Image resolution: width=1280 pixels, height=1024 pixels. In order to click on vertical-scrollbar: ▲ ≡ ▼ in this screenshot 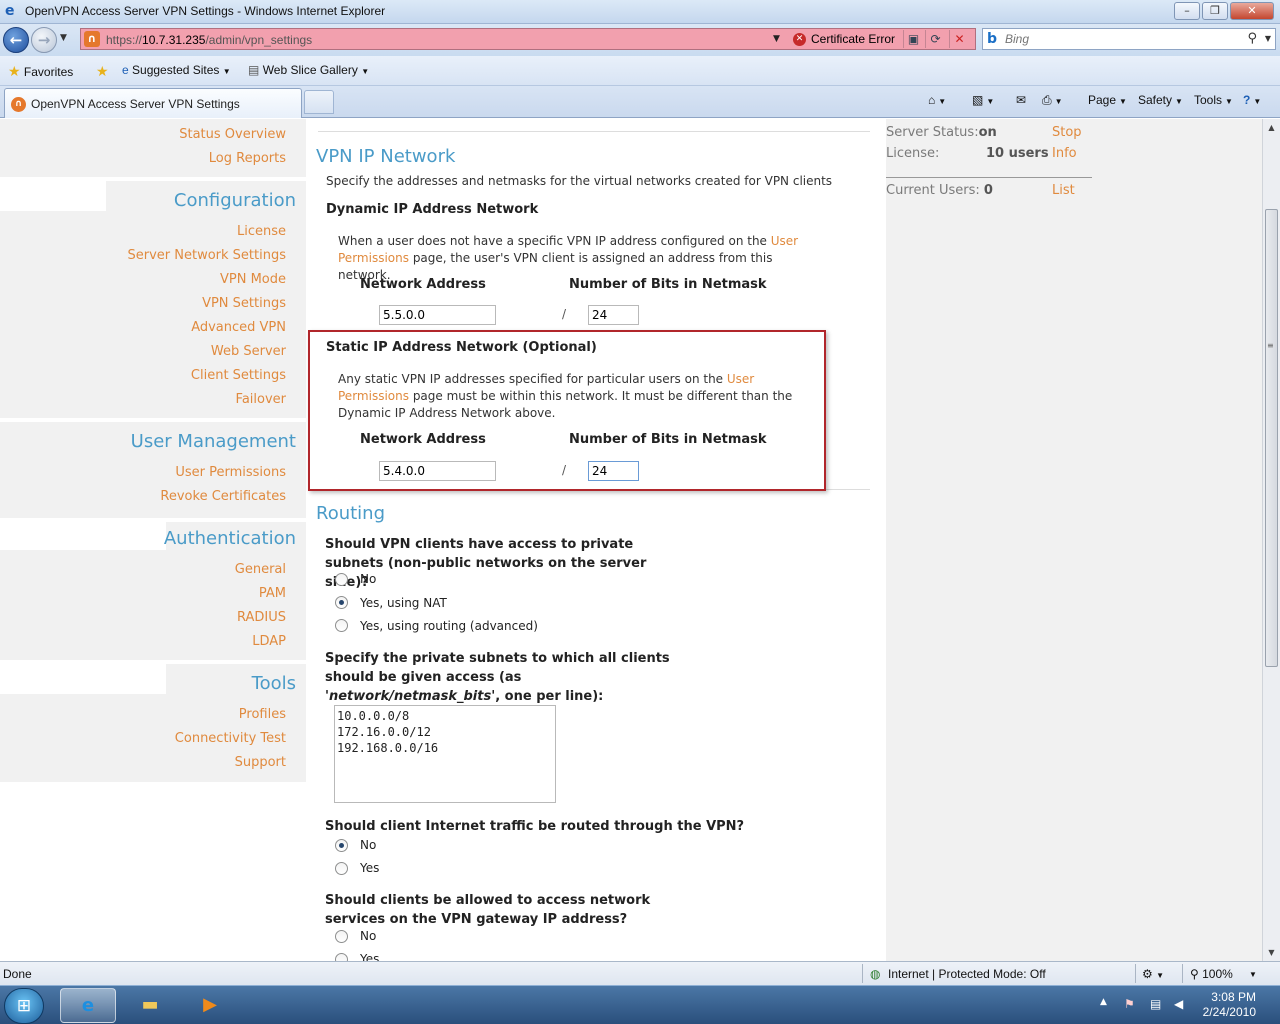, I will do `click(1271, 540)`.